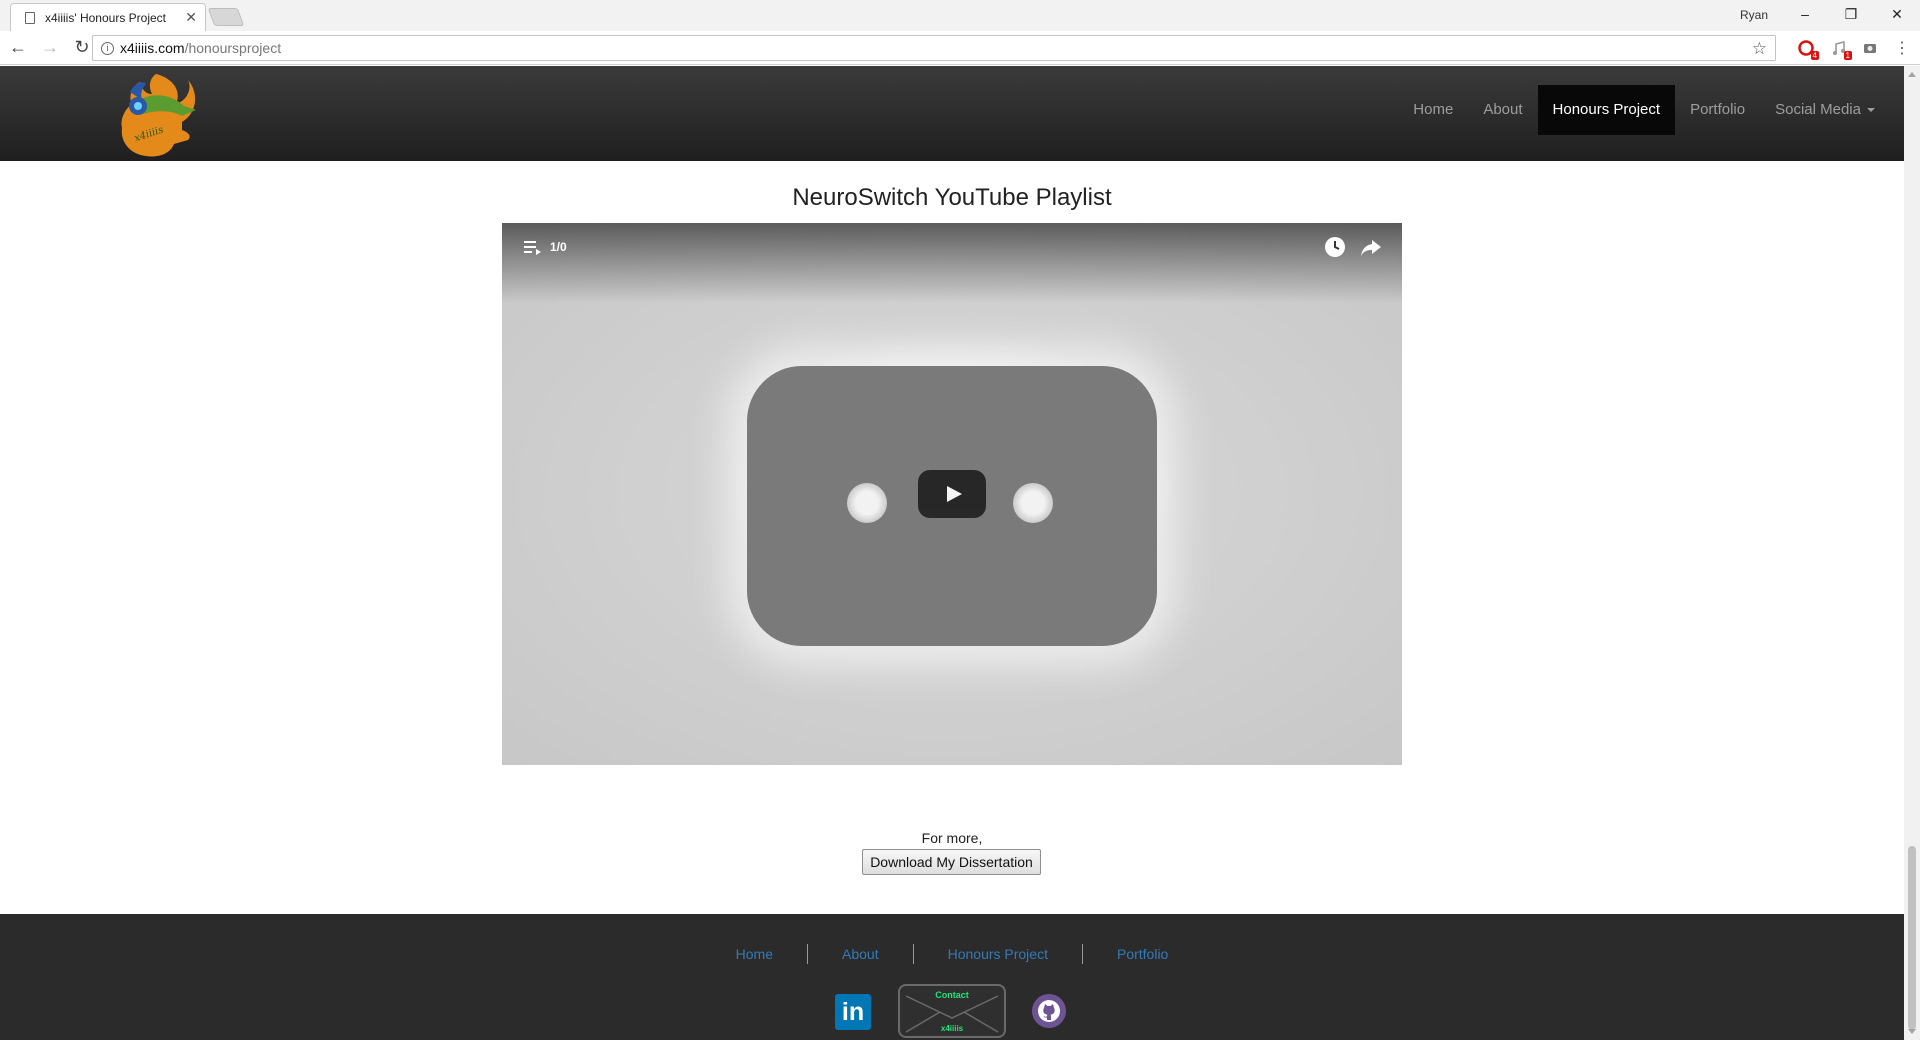 The height and width of the screenshot is (1040, 1920). What do you see at coordinates (754, 954) in the screenshot?
I see `footer-link-home: Home` at bounding box center [754, 954].